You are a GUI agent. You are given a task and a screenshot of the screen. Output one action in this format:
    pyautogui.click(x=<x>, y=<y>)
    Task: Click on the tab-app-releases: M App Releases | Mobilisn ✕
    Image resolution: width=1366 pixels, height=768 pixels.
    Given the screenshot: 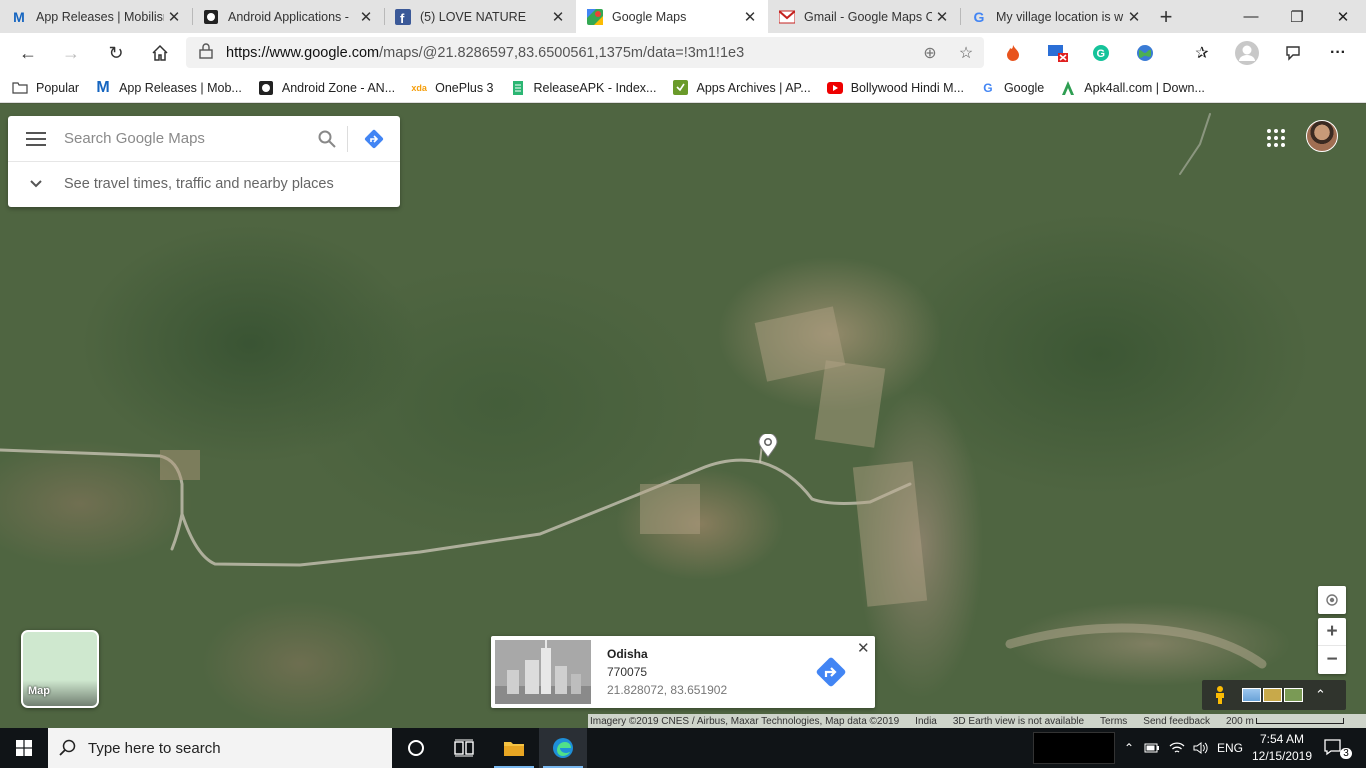 What is the action you would take?
    pyautogui.click(x=96, y=16)
    